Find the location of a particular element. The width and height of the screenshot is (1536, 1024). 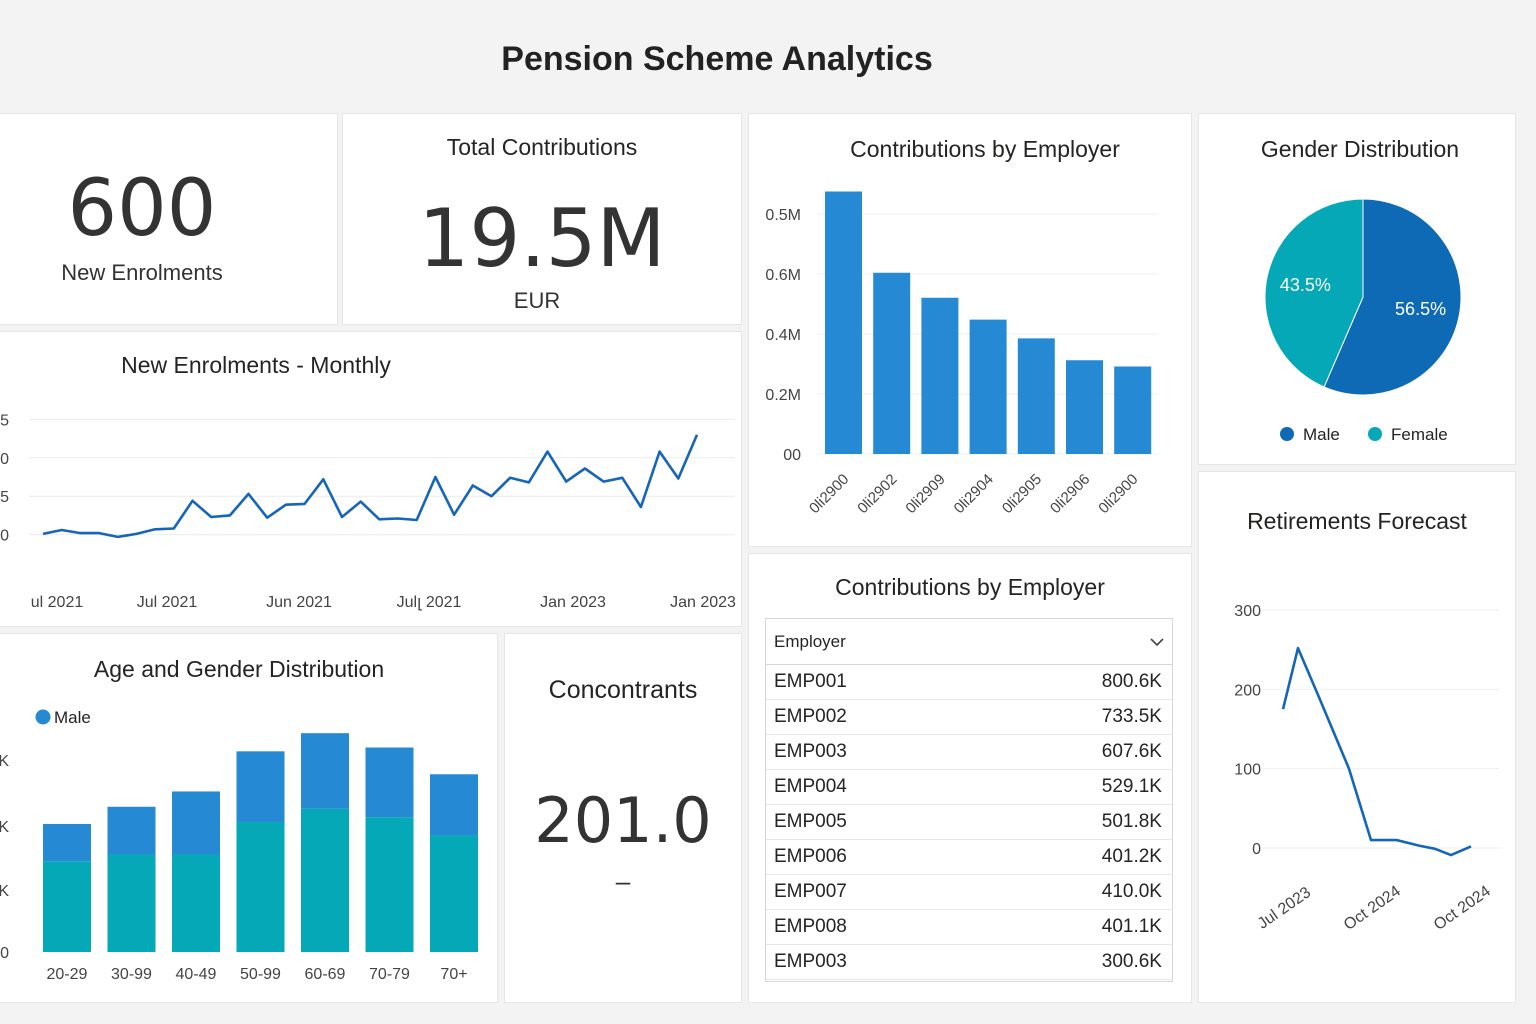

x-tick-label: Jul 2021 is located at coordinates (167, 602).